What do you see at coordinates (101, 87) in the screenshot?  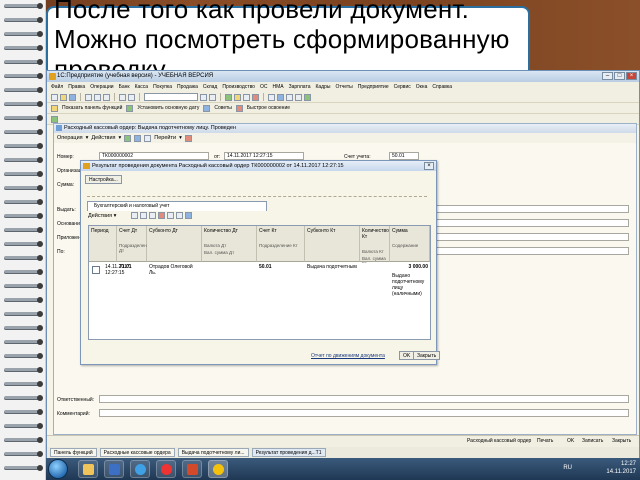 I see `menu-item: Операции` at bounding box center [101, 87].